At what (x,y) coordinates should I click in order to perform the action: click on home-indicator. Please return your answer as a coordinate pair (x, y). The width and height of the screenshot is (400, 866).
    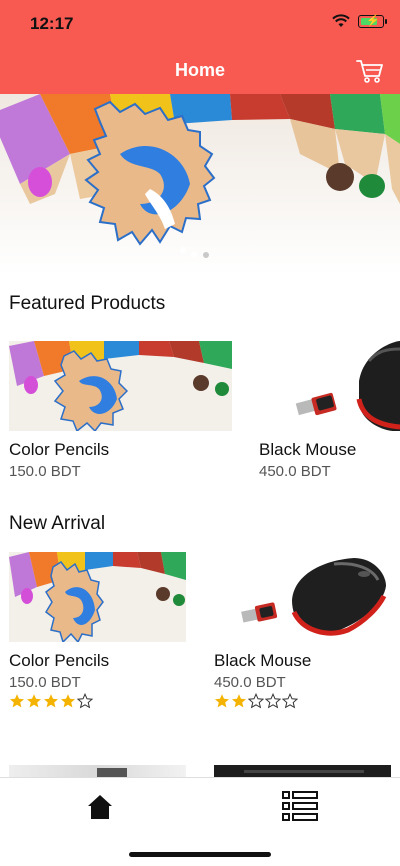
    Looking at the image, I should click on (200, 854).